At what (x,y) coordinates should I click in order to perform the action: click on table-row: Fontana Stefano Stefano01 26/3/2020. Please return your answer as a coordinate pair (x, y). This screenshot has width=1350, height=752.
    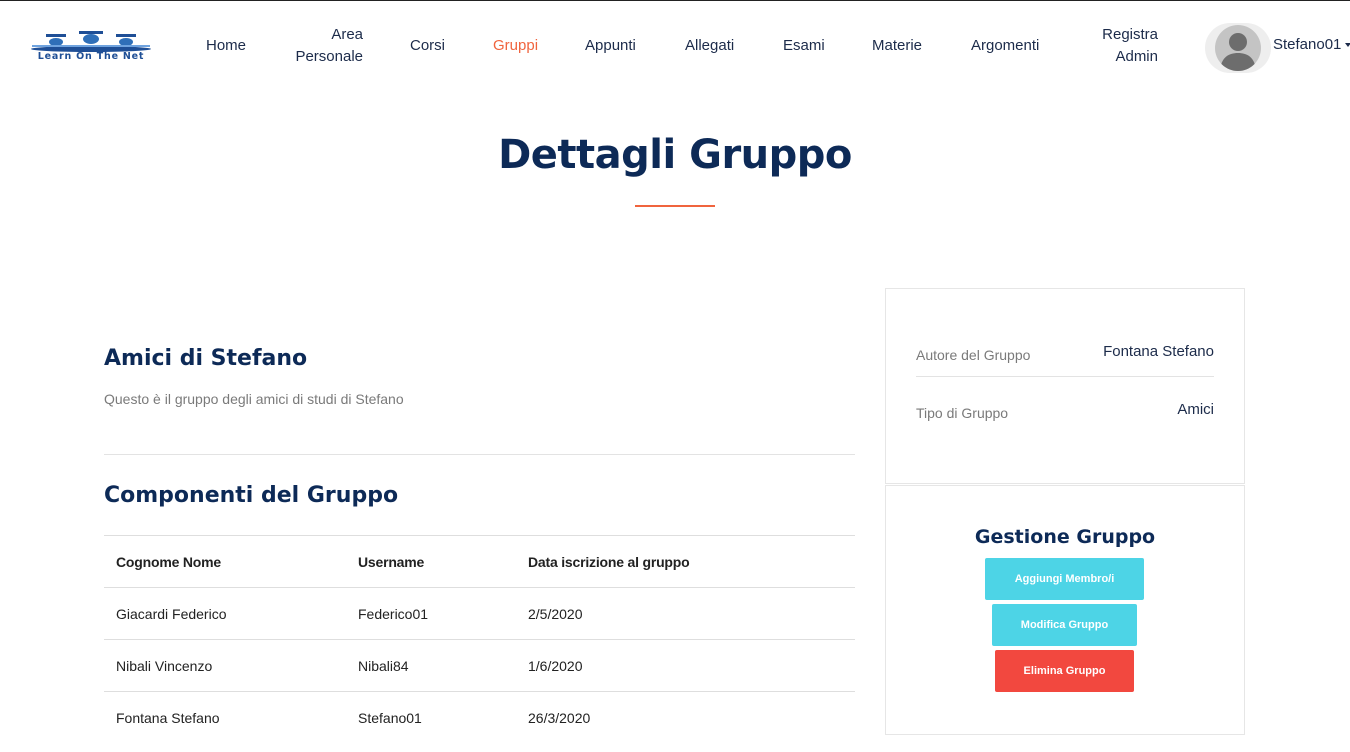
    Looking at the image, I should click on (479, 718).